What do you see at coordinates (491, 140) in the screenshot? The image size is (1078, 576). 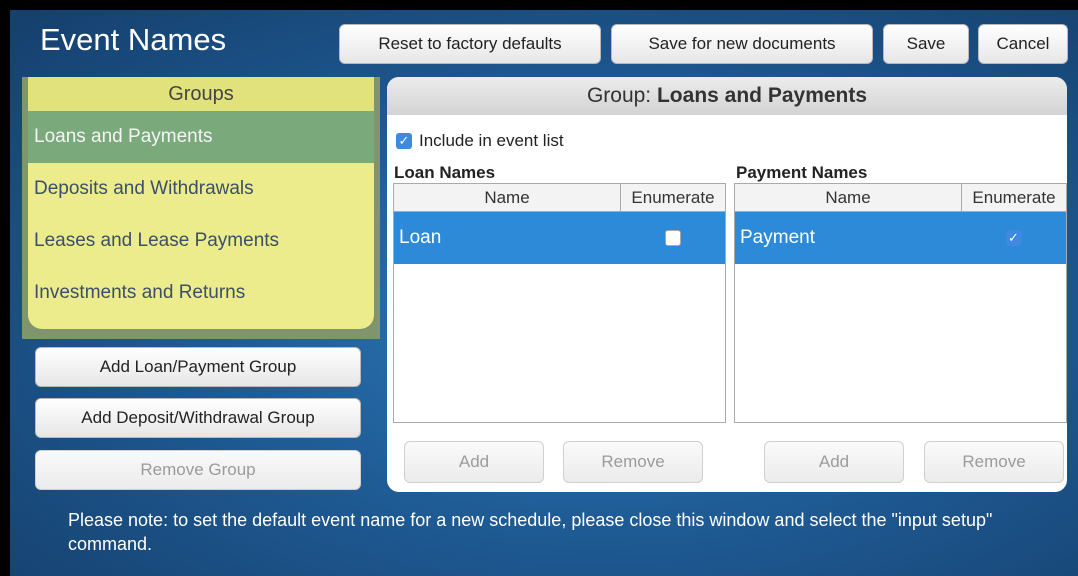 I see `include-in-event-list-label: Include in event list` at bounding box center [491, 140].